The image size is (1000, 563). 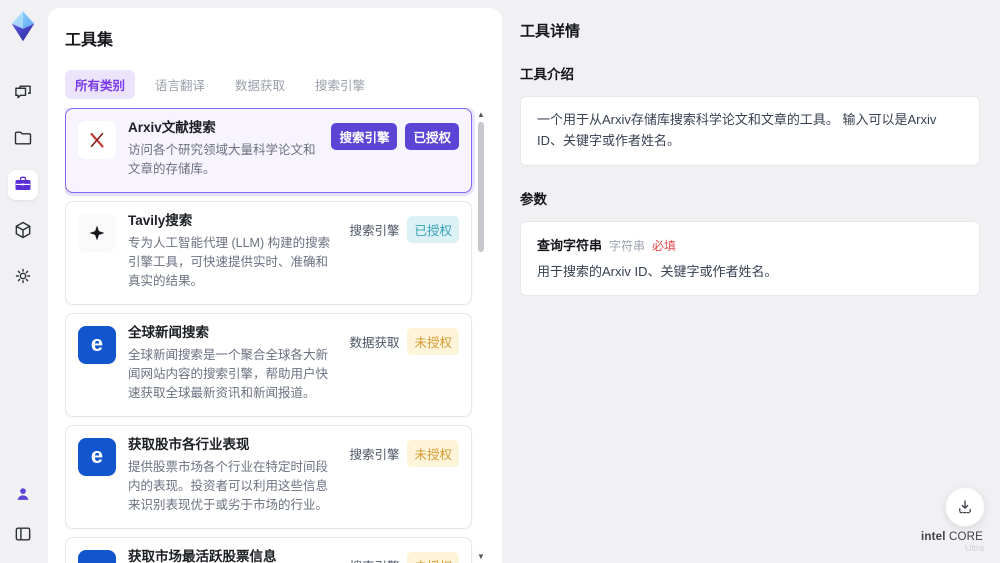 What do you see at coordinates (481, 336) in the screenshot?
I see `list-scrollbar: ▲ ▼` at bounding box center [481, 336].